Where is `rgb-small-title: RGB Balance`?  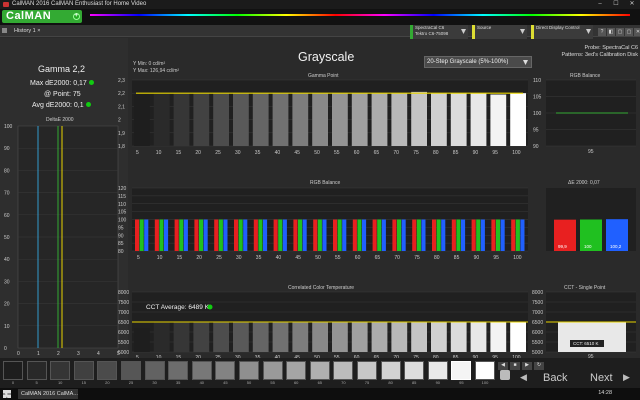 rgb-small-title: RGB Balance is located at coordinates (585, 76).